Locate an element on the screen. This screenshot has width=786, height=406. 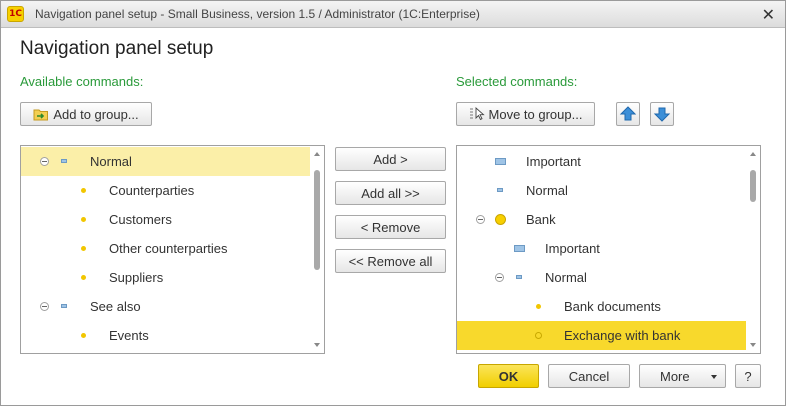
dot-ring-icon is located at coordinates (538, 335).